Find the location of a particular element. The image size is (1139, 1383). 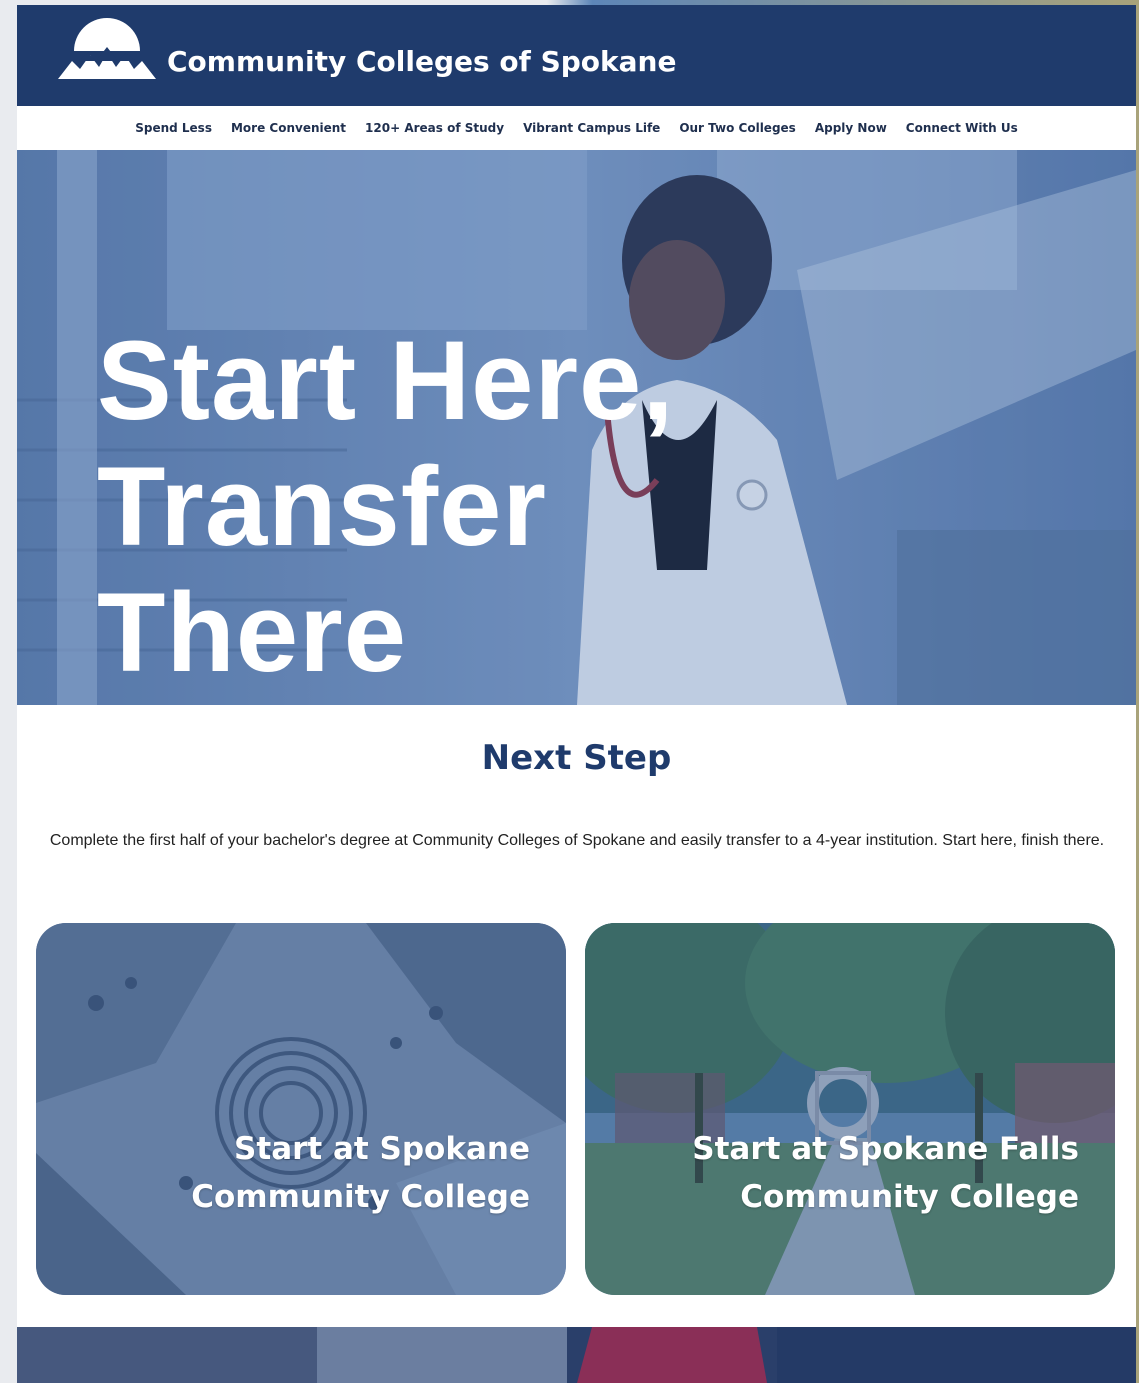

mountain-logo-icon is located at coordinates (107, 49).